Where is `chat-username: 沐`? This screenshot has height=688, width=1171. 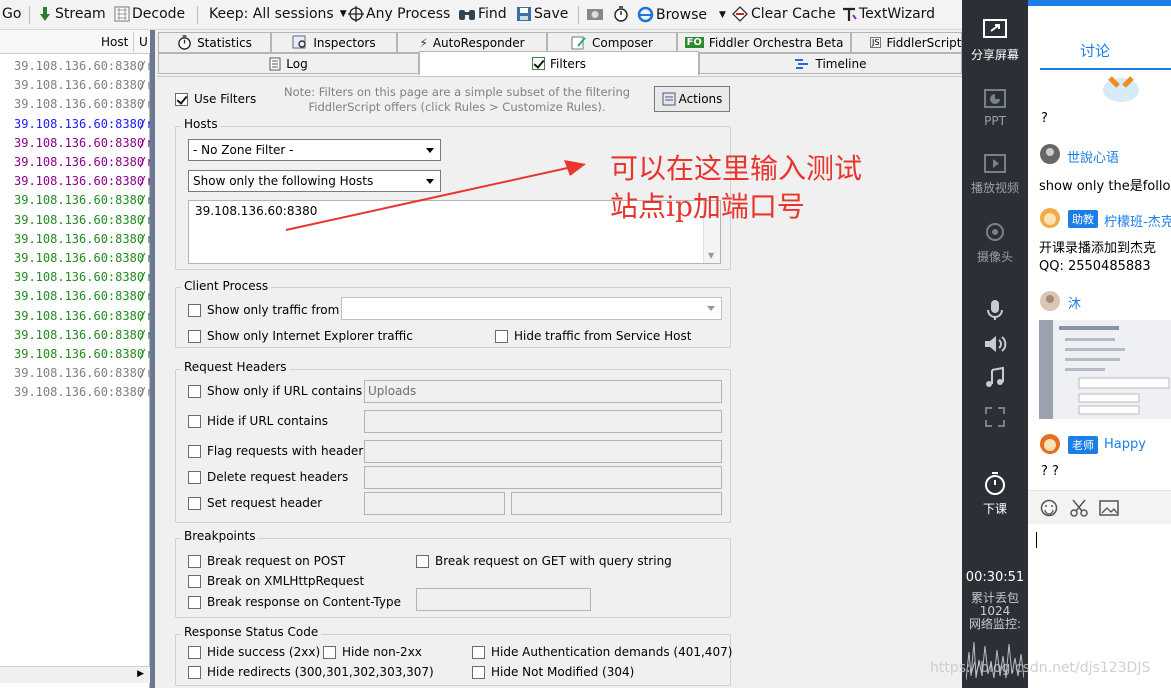 chat-username: 沐 is located at coordinates (1074, 302).